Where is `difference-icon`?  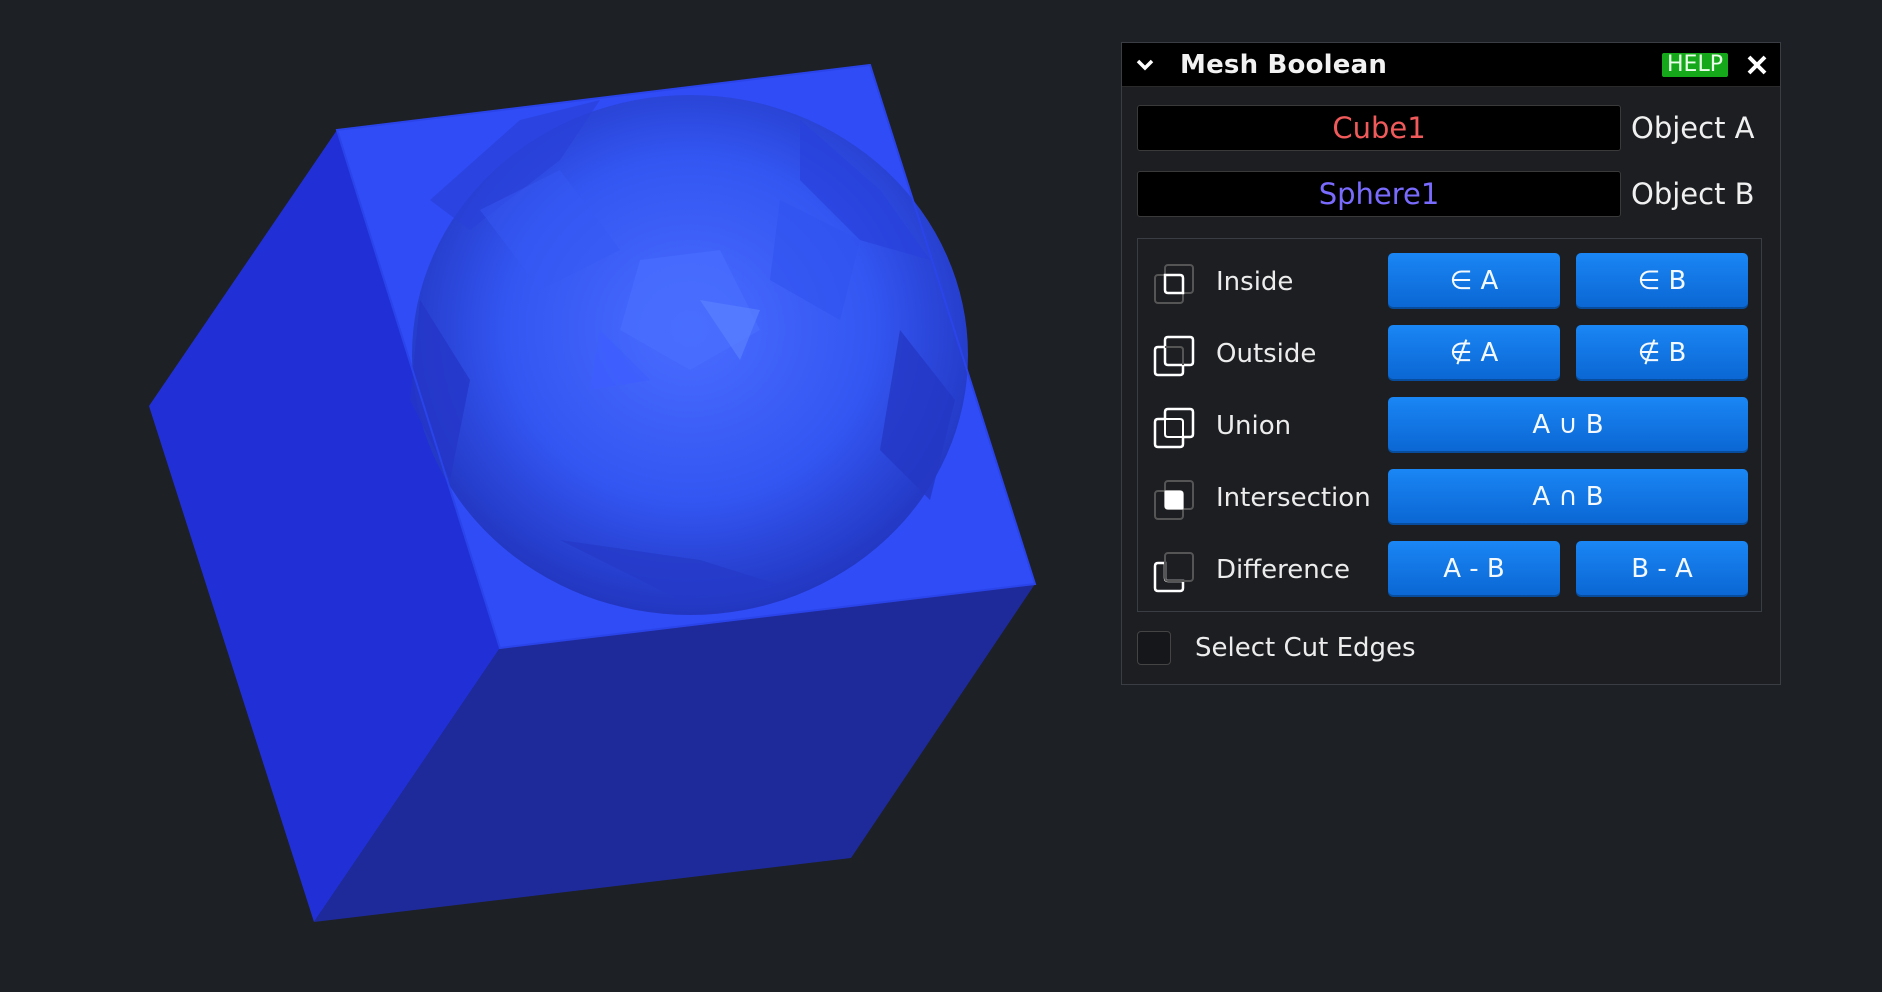 difference-icon is located at coordinates (1174, 573).